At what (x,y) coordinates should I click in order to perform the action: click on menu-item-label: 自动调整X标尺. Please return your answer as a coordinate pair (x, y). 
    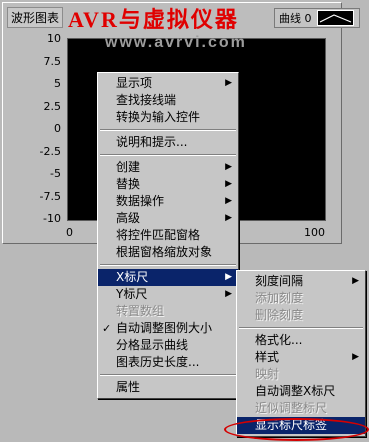
    Looking at the image, I should click on (295, 391).